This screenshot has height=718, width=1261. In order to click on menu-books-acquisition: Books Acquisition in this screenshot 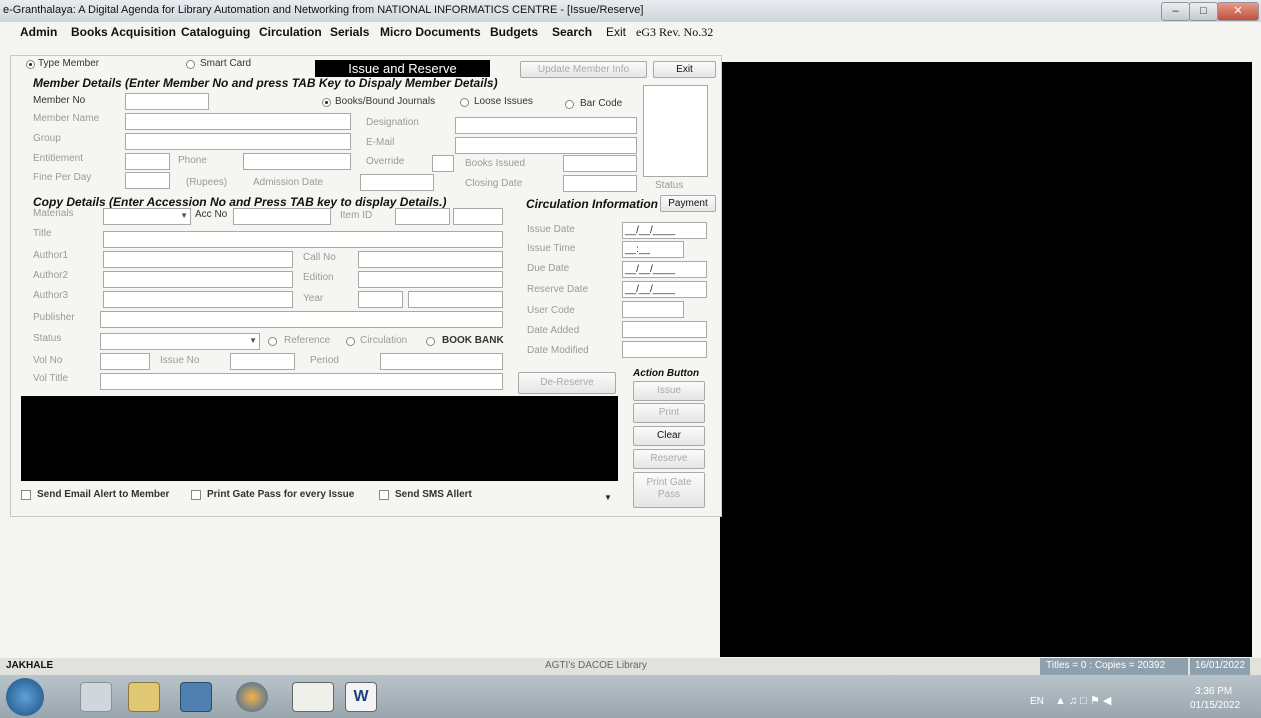, I will do `click(123, 32)`.